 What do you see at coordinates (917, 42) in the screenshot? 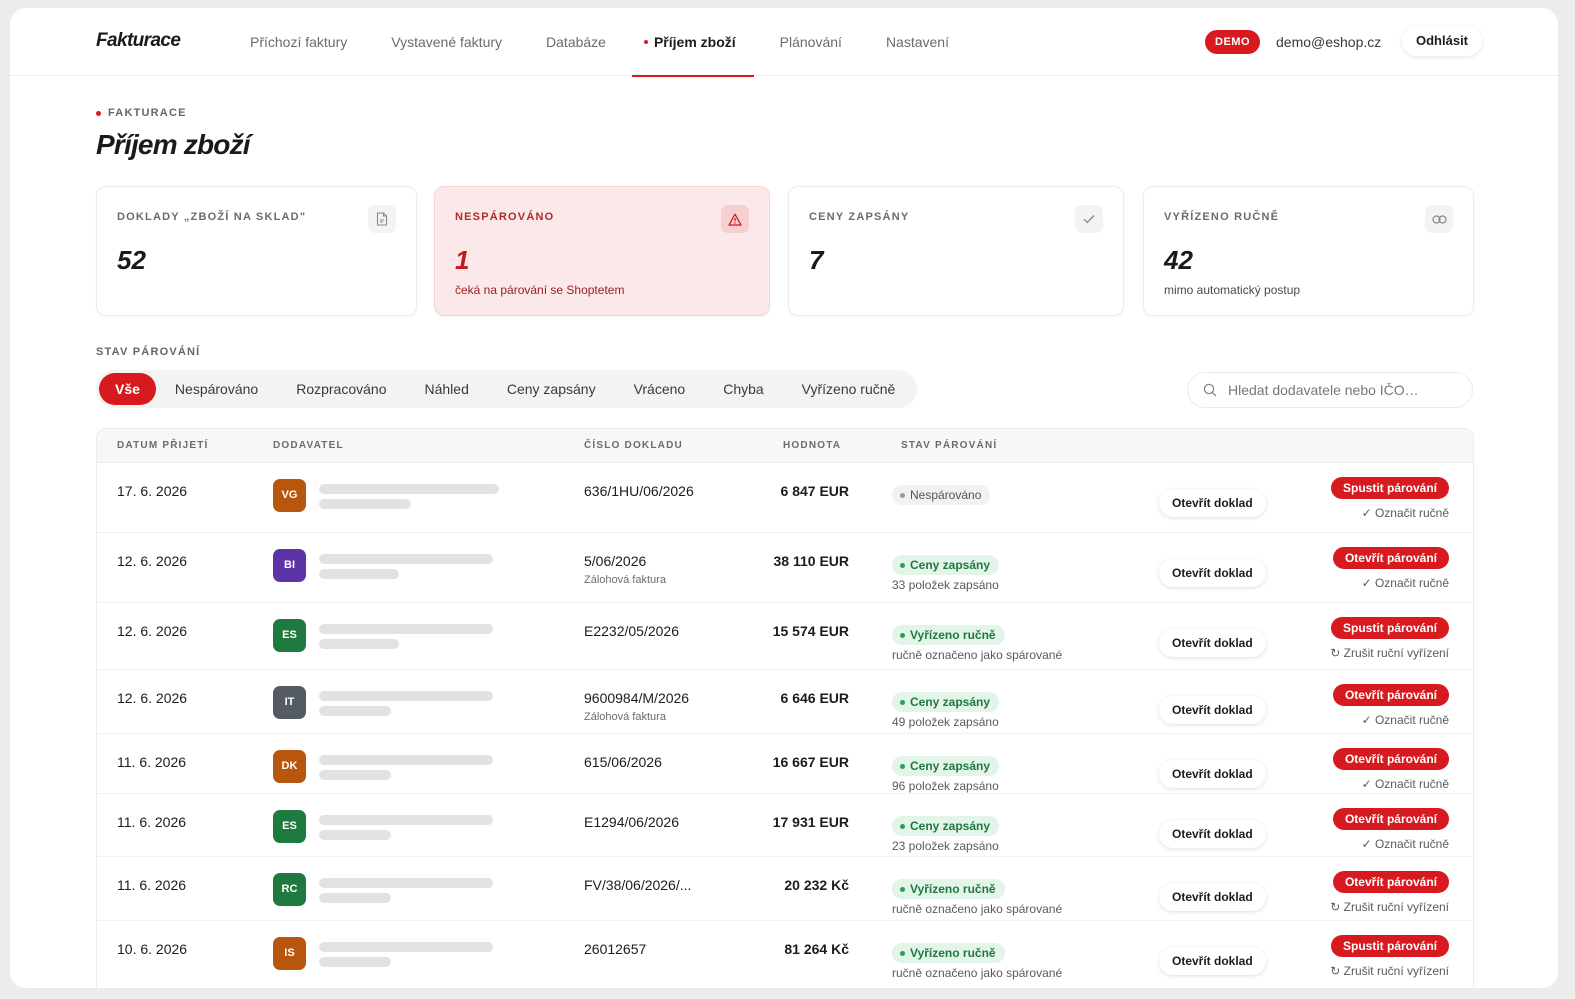
I see `nav-item-nastaveni: Nastavení` at bounding box center [917, 42].